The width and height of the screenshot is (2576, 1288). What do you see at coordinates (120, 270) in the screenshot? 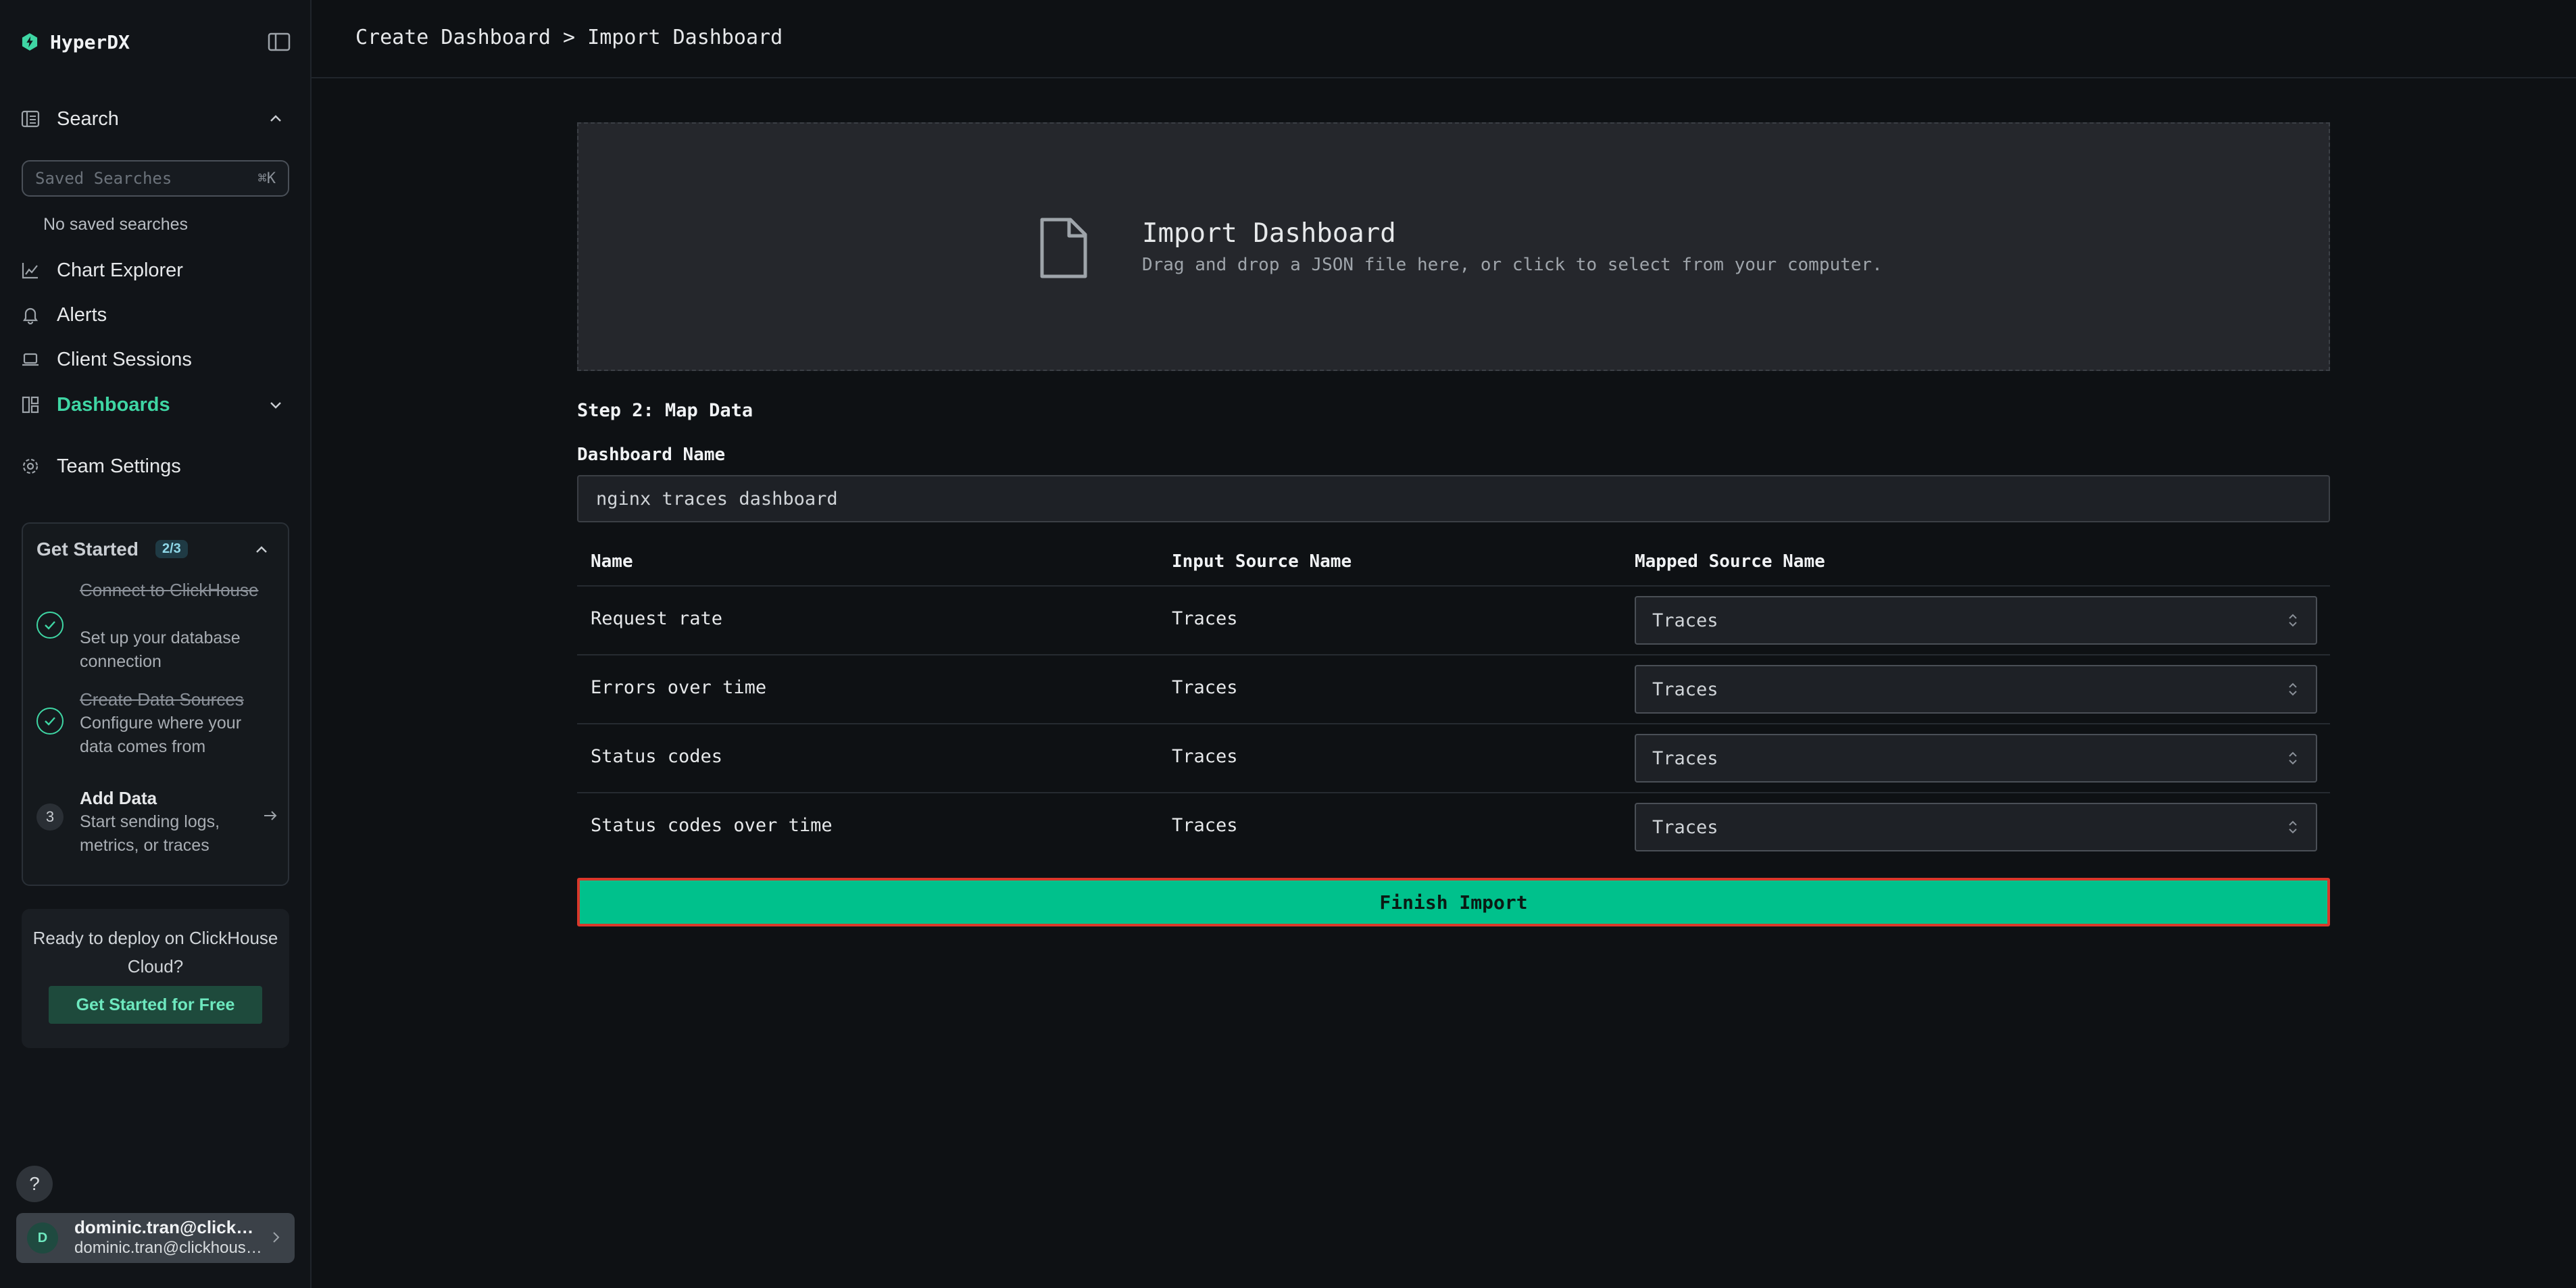
I see `sidebar-item-label: Chart Explorer` at bounding box center [120, 270].